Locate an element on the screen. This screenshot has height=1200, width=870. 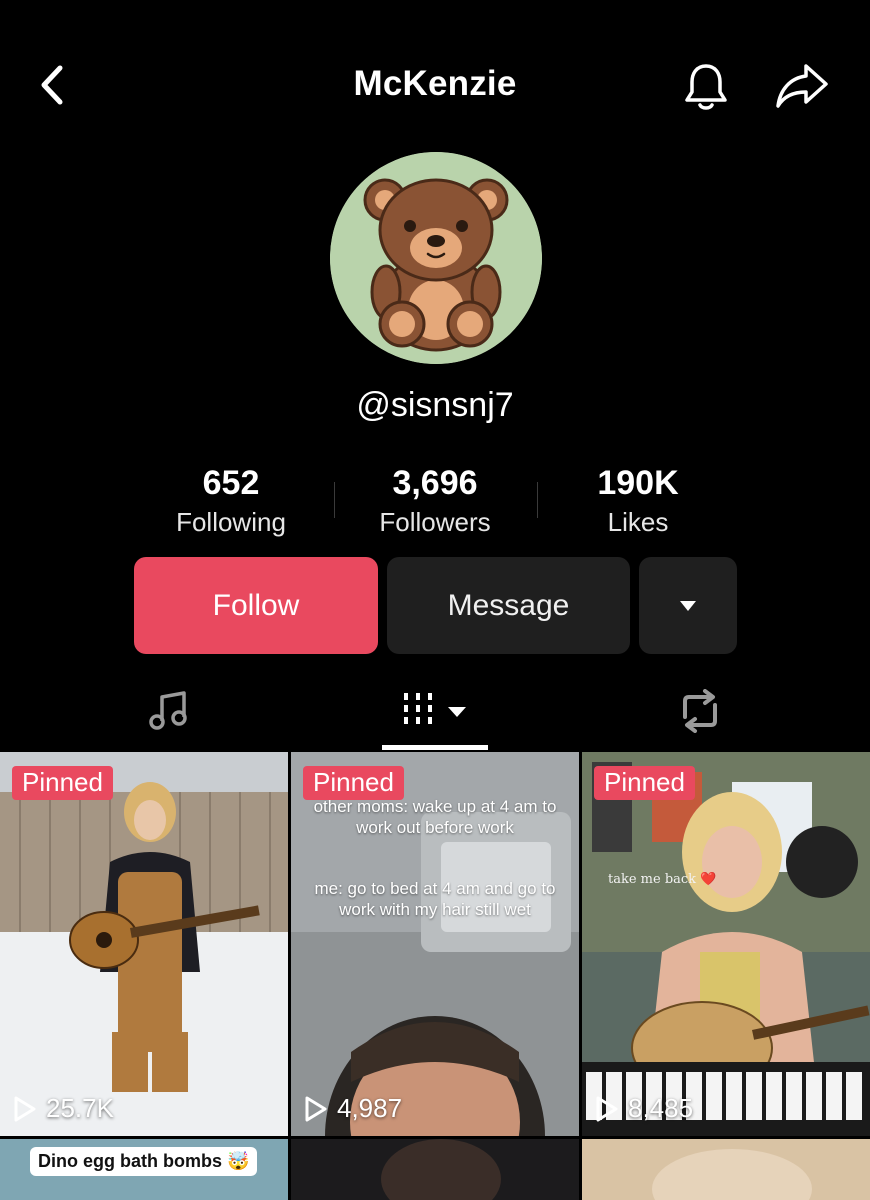
message-button: Message is located at coordinates (508, 605).